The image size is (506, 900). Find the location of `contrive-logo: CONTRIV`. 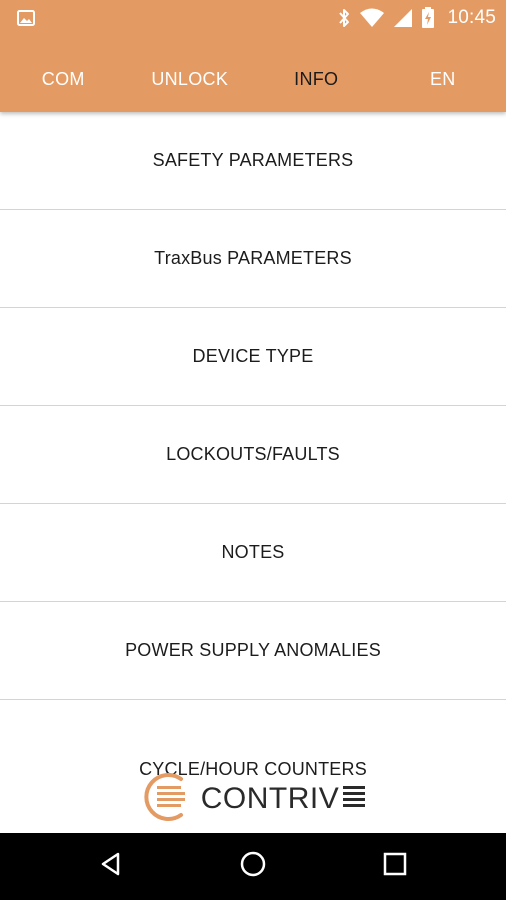

contrive-logo: CONTRIV is located at coordinates (253, 799).